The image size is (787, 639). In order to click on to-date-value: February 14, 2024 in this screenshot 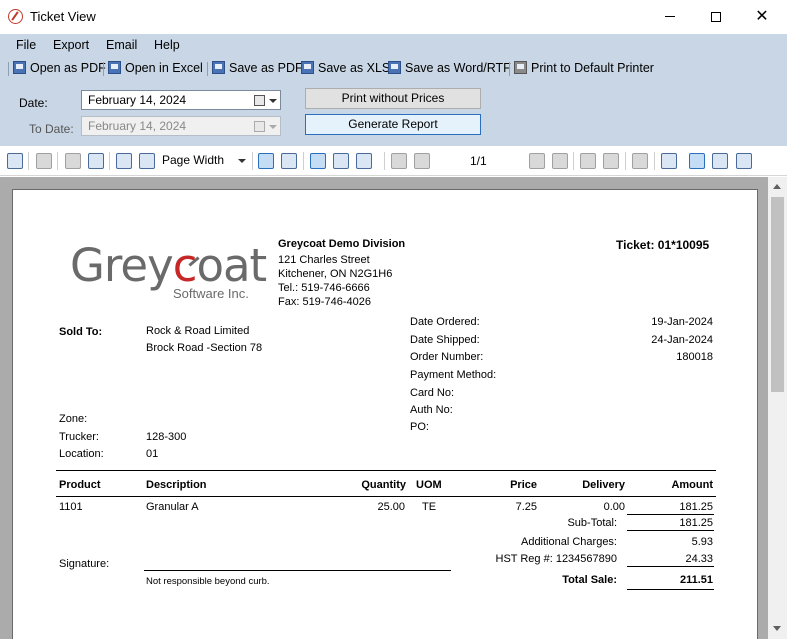, I will do `click(137, 126)`.